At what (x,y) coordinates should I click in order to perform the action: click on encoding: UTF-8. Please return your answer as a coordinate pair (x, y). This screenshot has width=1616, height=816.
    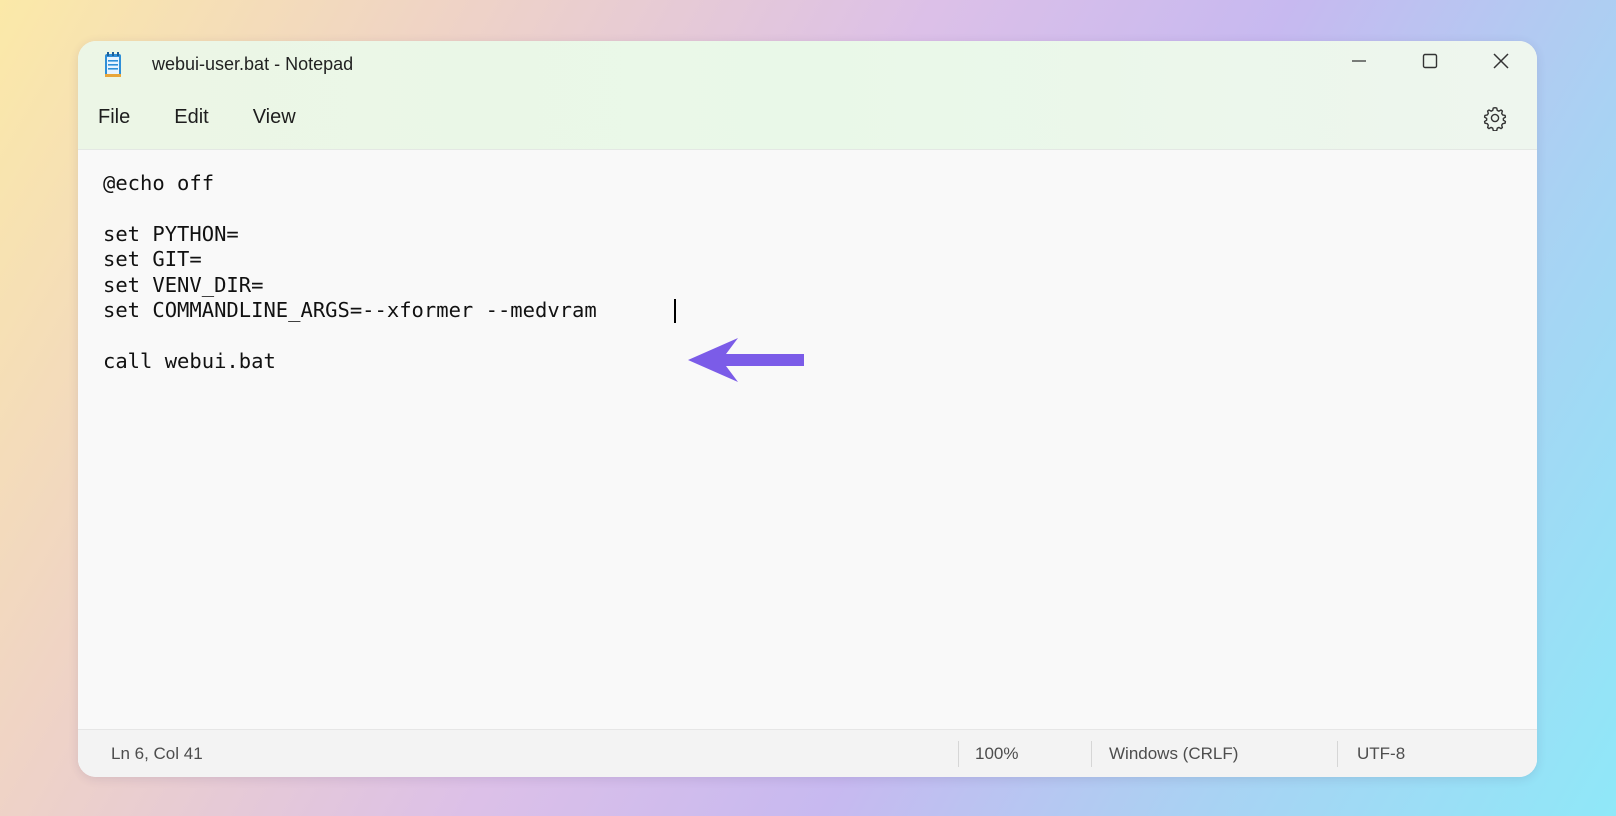
    Looking at the image, I should click on (1381, 754).